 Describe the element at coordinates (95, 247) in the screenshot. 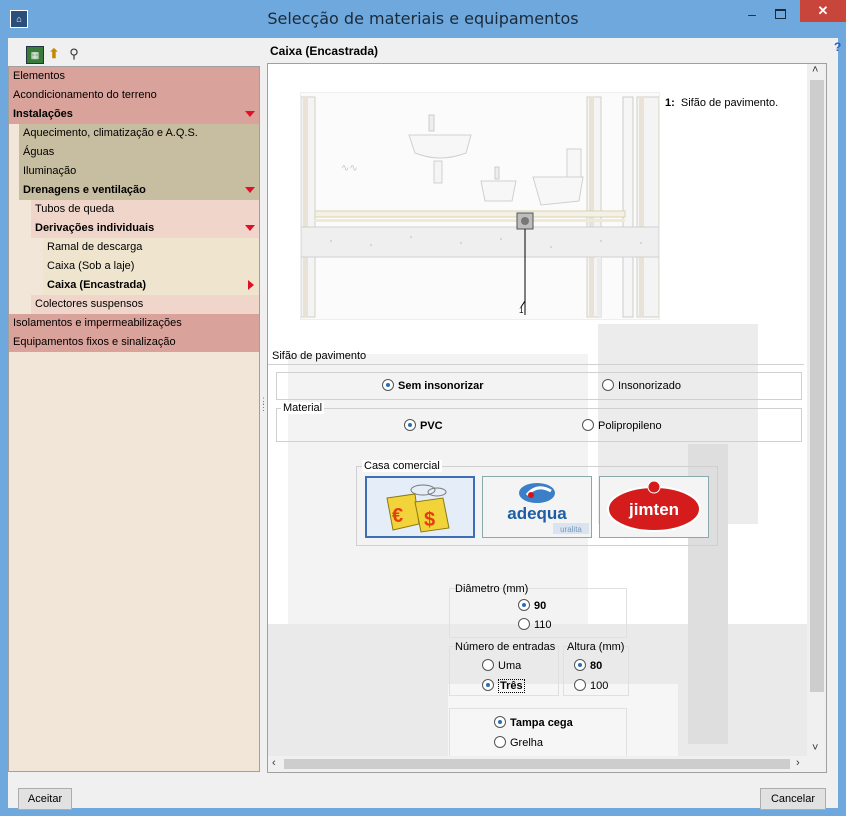

I see `tree-item-label: Ramal de descarga` at that location.